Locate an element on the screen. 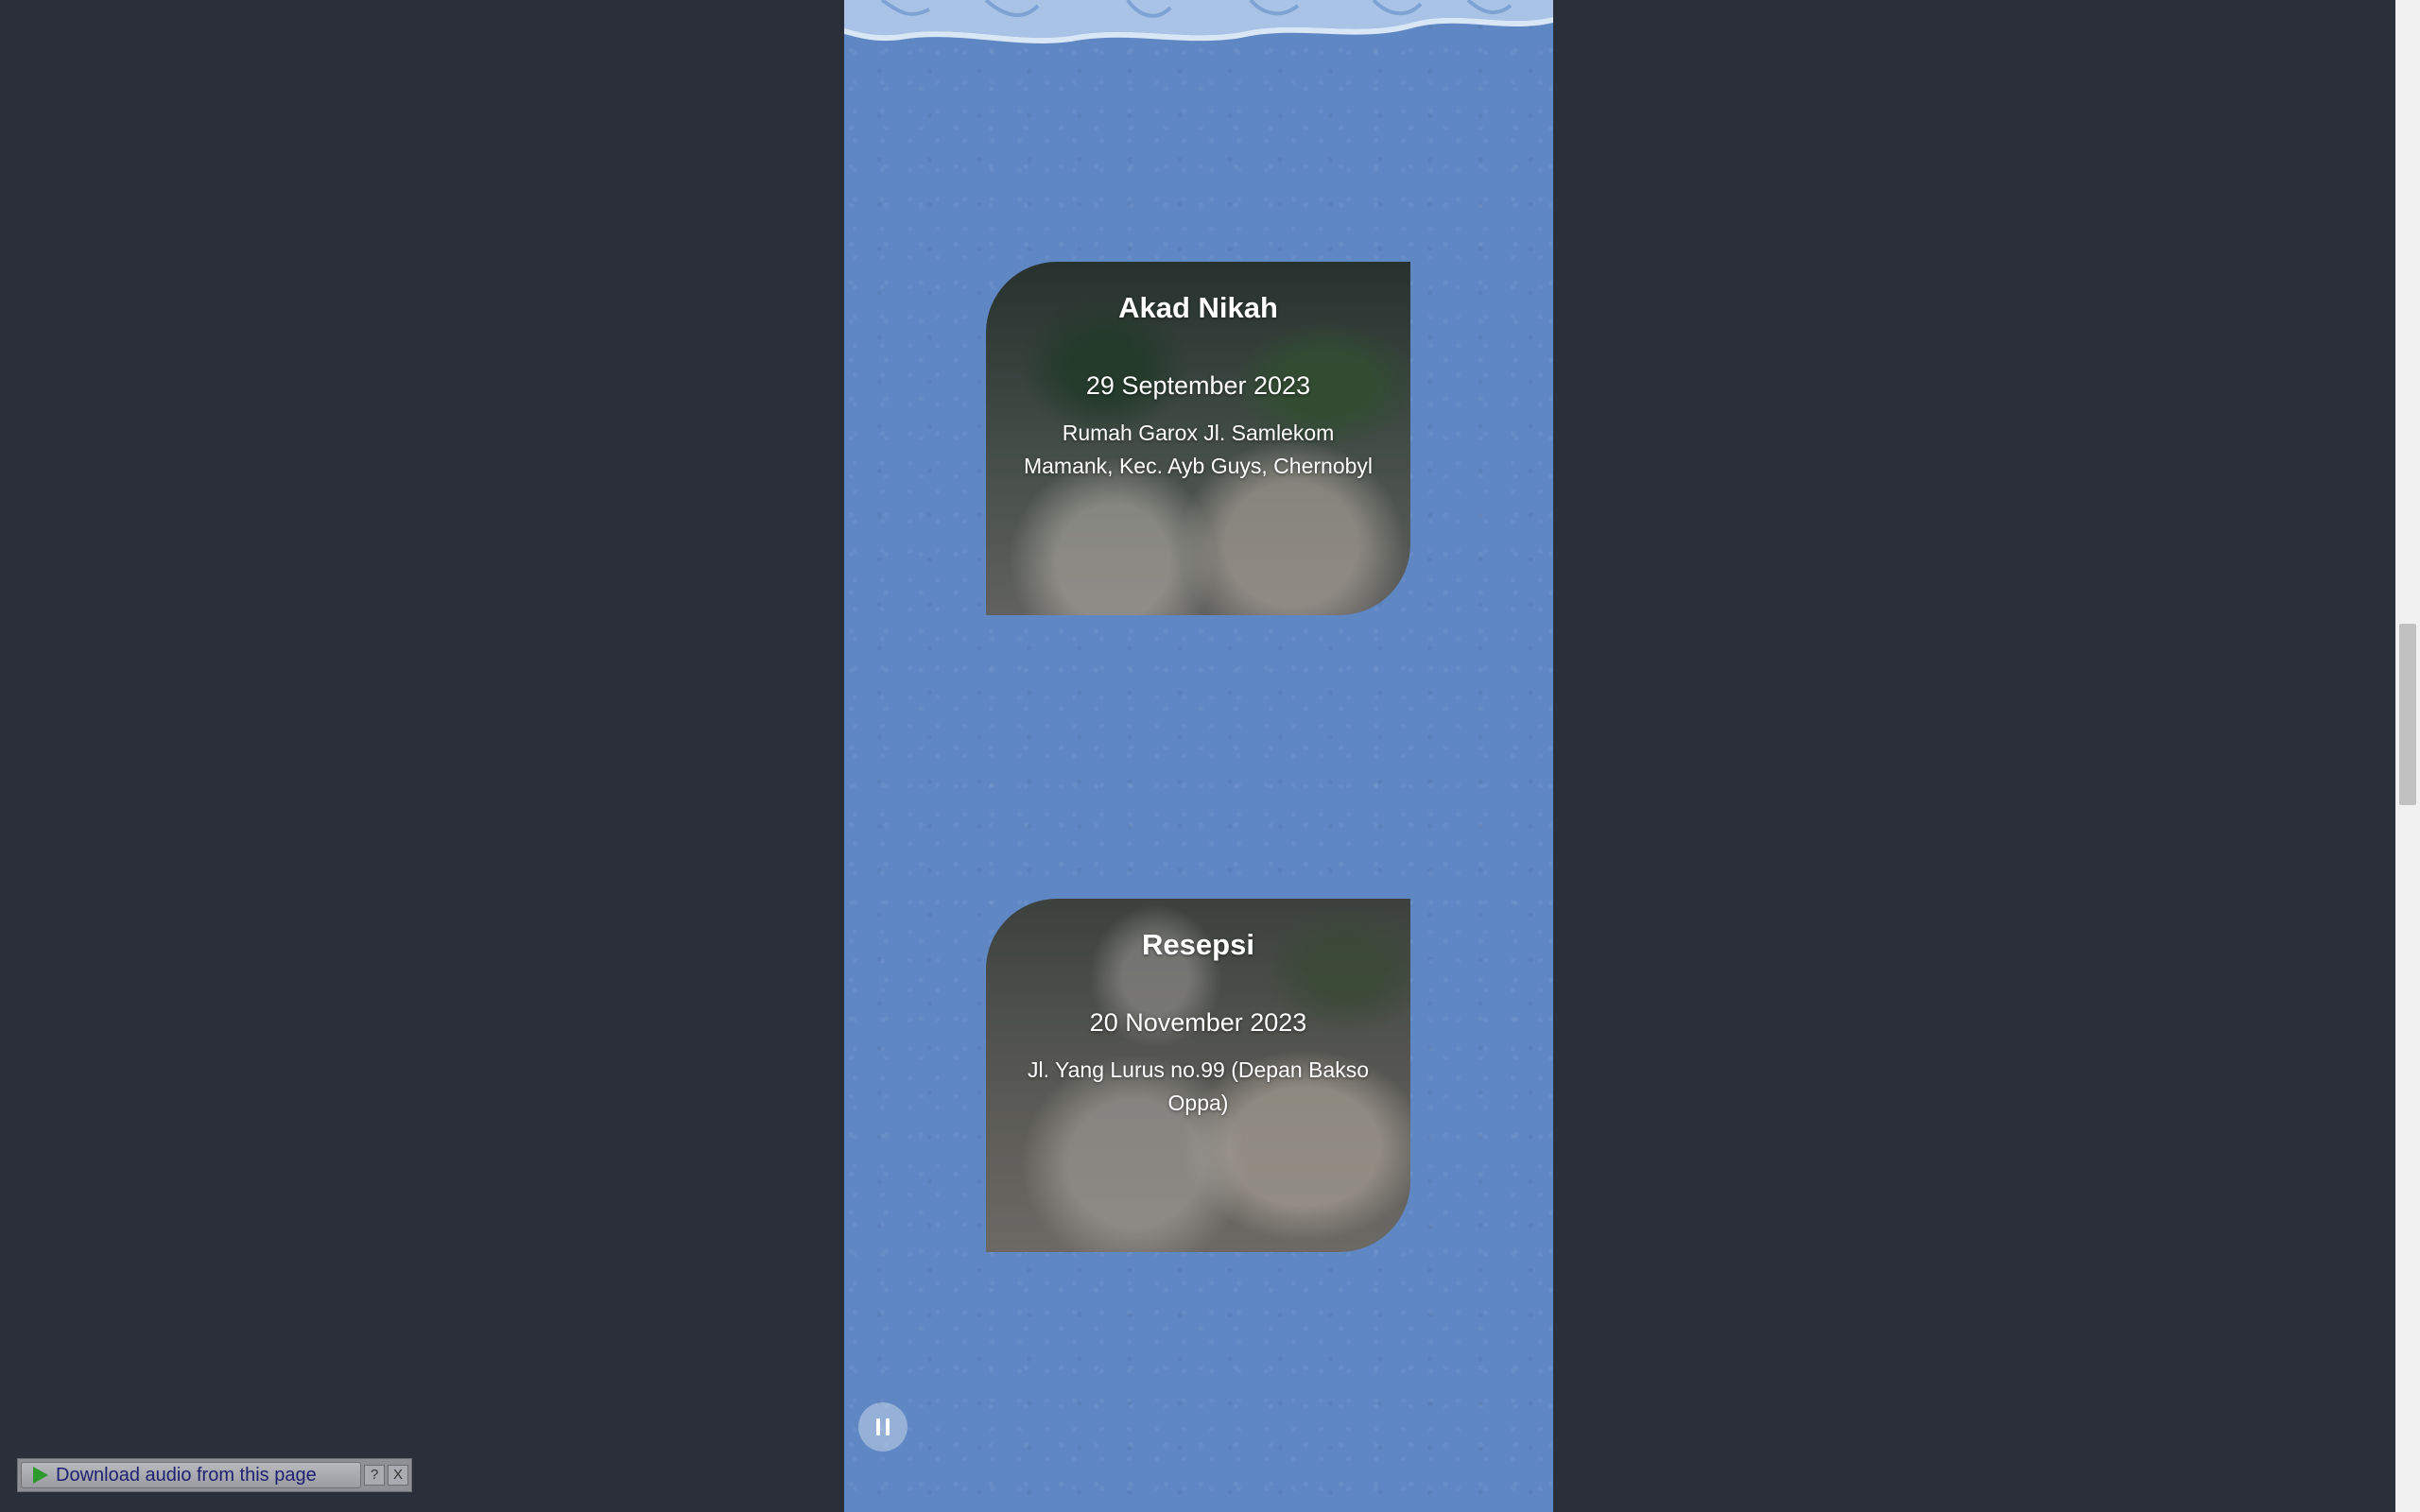 The image size is (2420, 1512). event-title: Resepsi is located at coordinates (1198, 944).